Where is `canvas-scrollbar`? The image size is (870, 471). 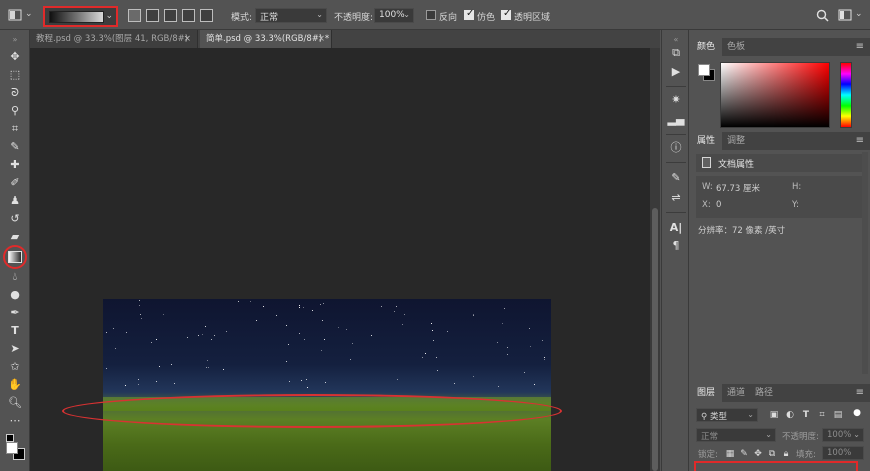
canvas-scrollbar is located at coordinates (655, 259).